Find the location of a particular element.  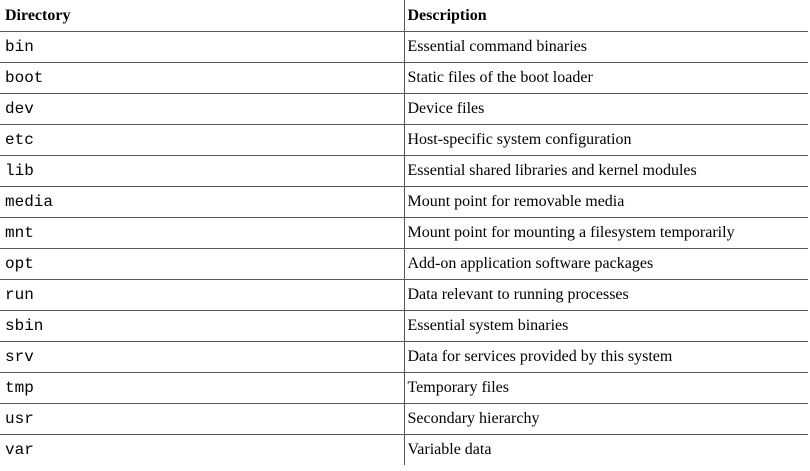

table-row: var Variable data is located at coordinates (404, 449).